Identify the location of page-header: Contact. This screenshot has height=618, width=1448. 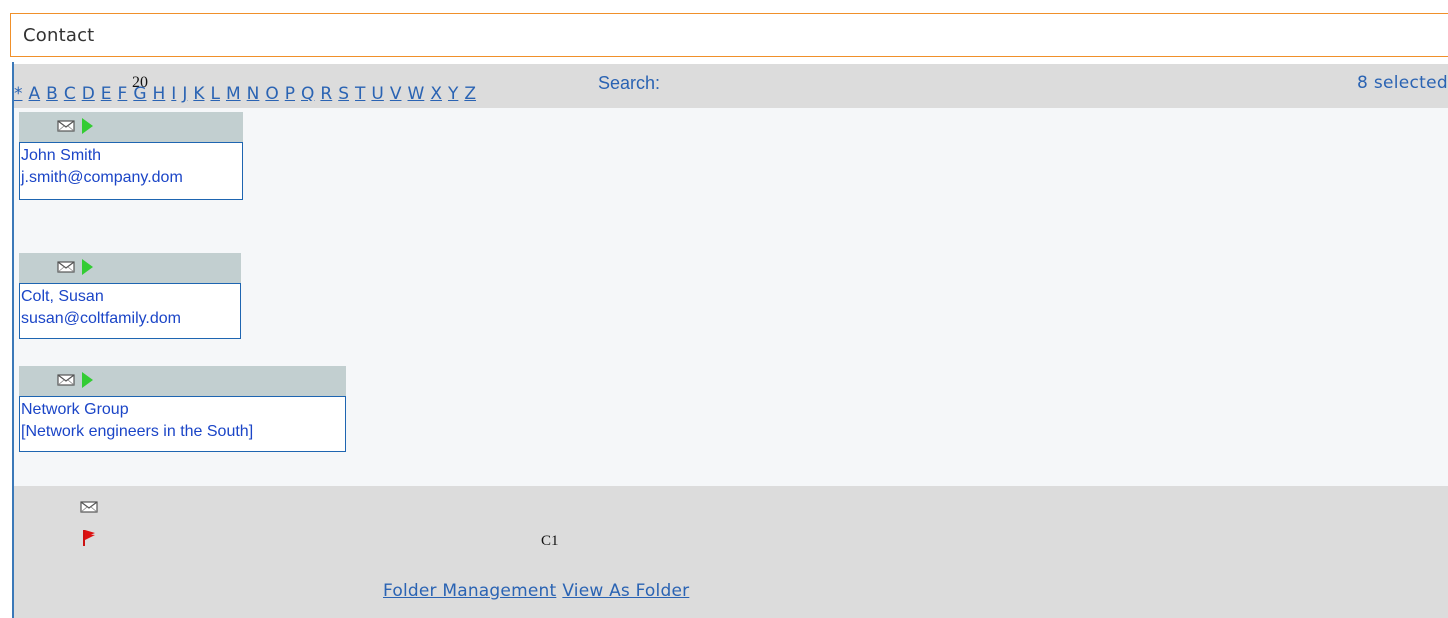
(729, 35).